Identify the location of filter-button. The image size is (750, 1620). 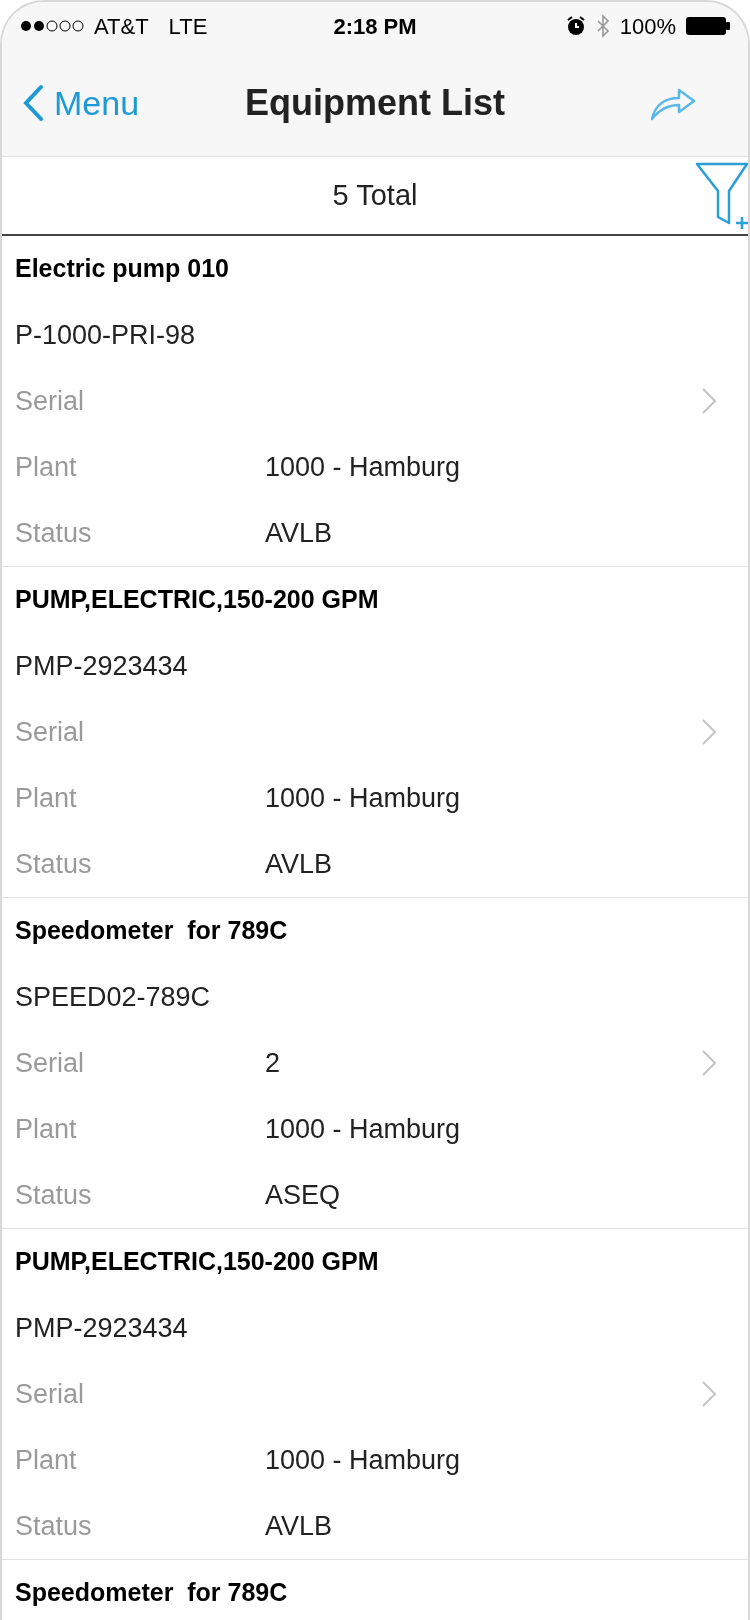
(721, 196).